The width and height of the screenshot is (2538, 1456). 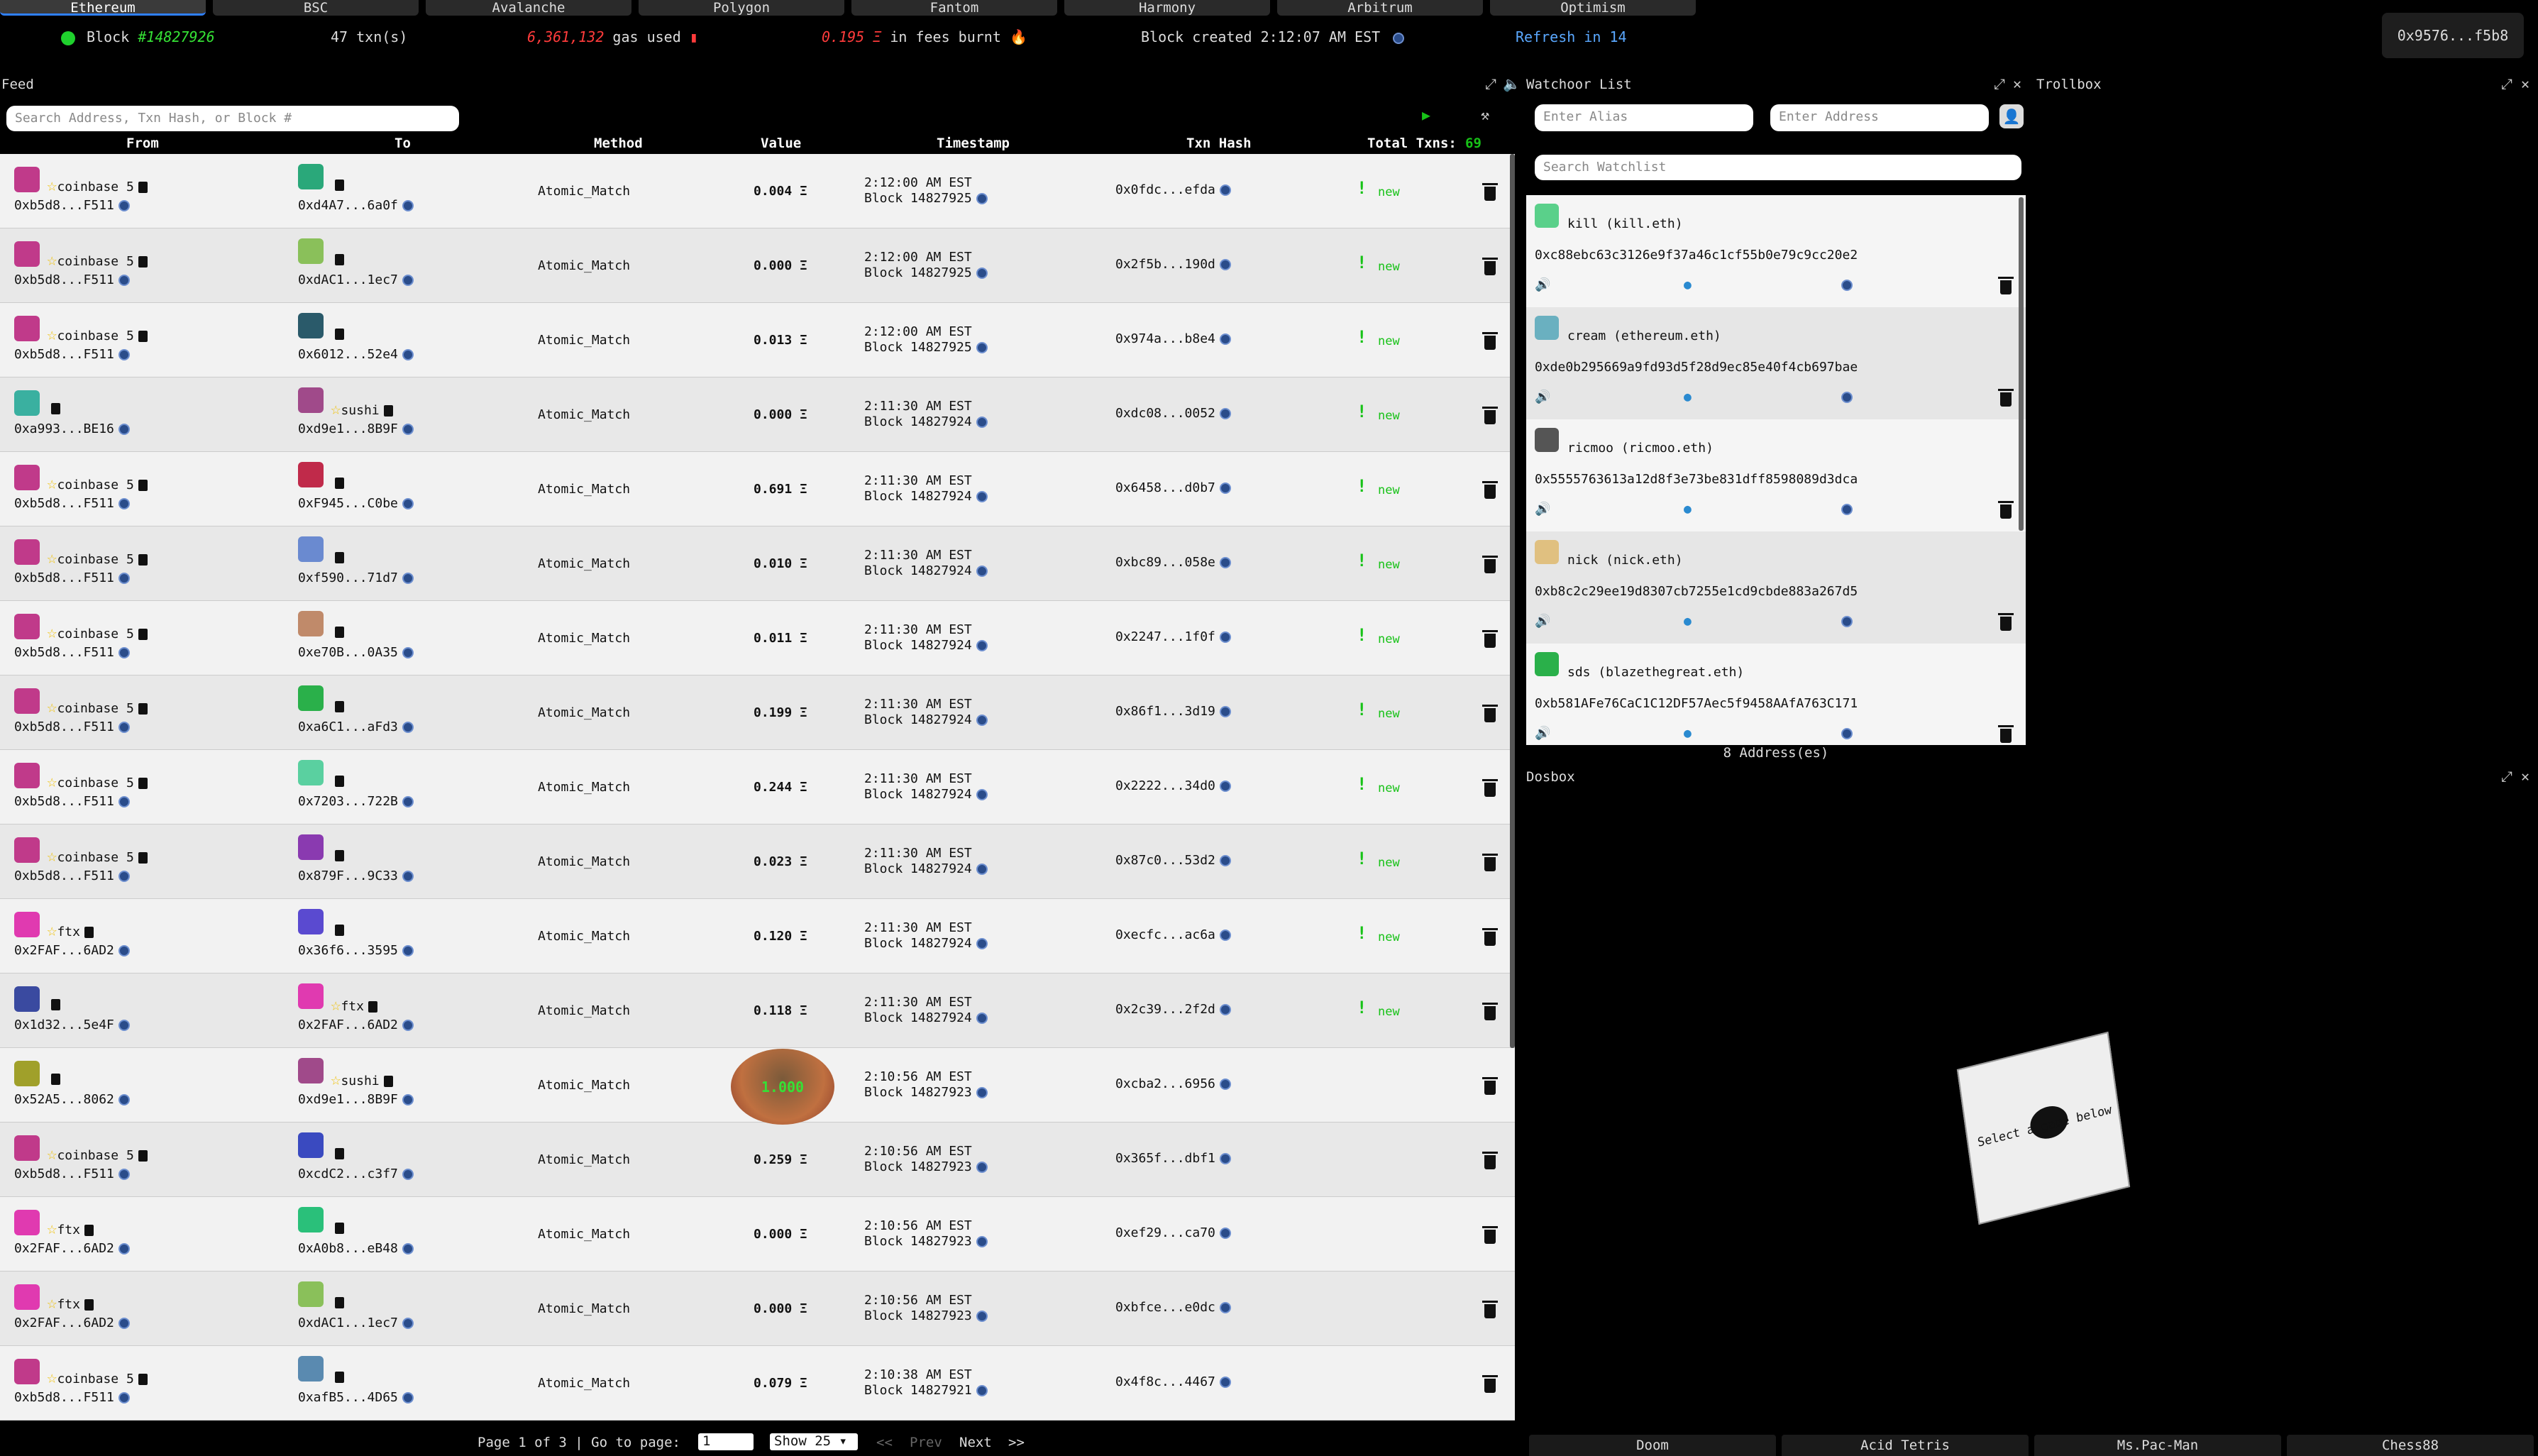 I want to click on next-page-button: Next, so click(x=975, y=1442).